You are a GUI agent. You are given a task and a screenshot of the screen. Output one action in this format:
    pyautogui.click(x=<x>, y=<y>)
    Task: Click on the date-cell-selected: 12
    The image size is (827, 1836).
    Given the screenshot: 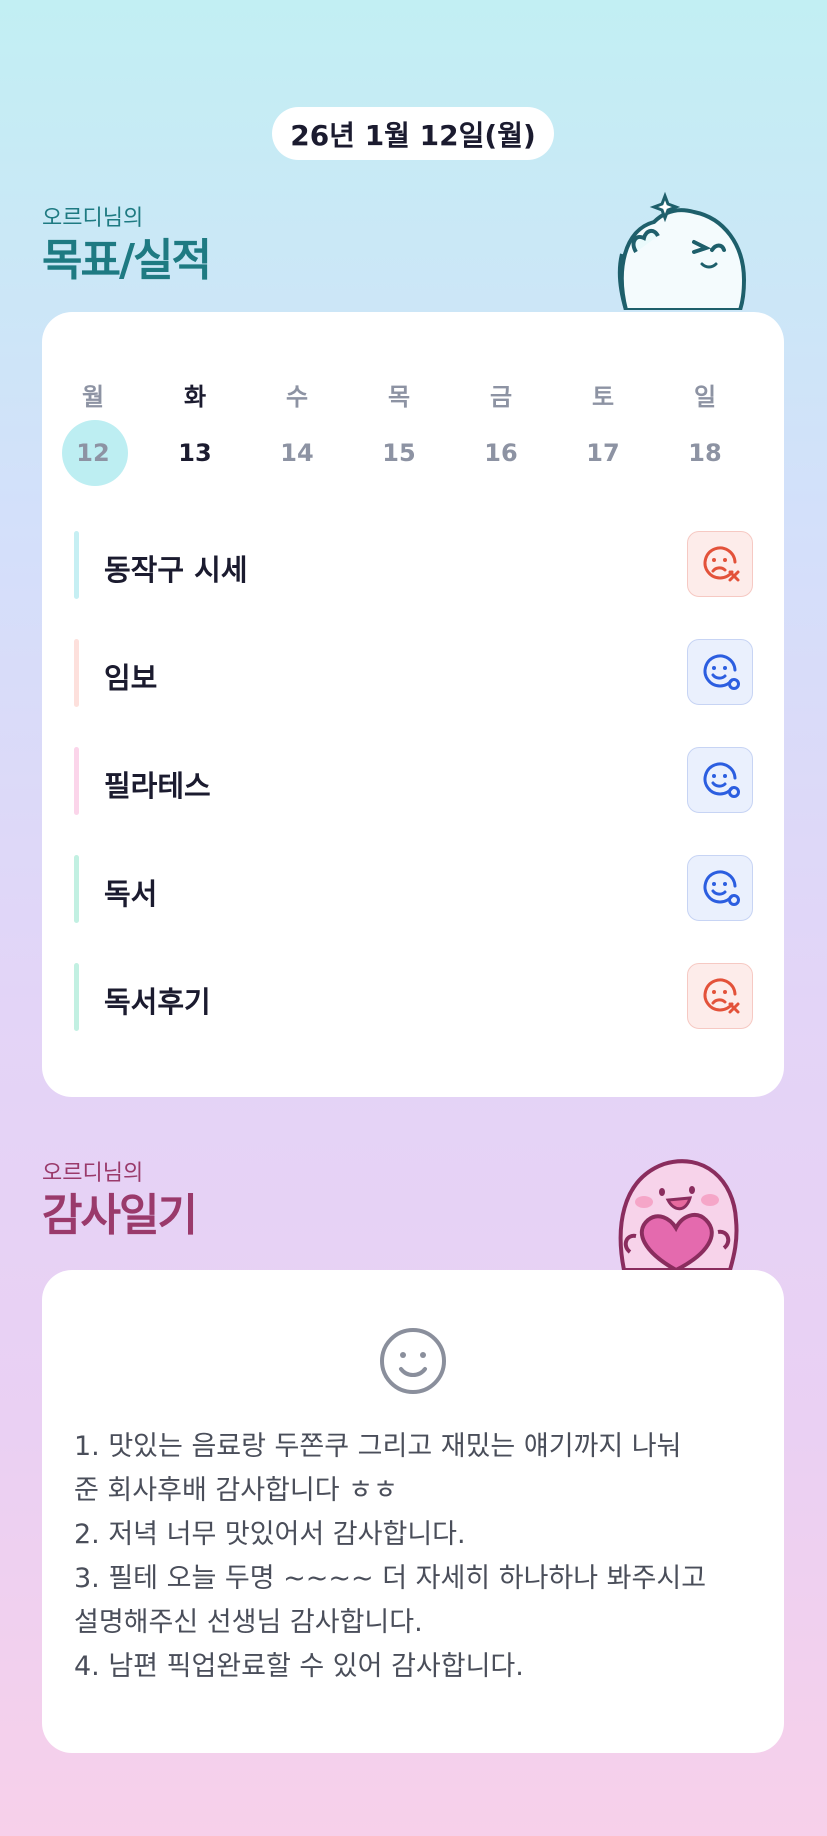 What is the action you would take?
    pyautogui.click(x=93, y=453)
    